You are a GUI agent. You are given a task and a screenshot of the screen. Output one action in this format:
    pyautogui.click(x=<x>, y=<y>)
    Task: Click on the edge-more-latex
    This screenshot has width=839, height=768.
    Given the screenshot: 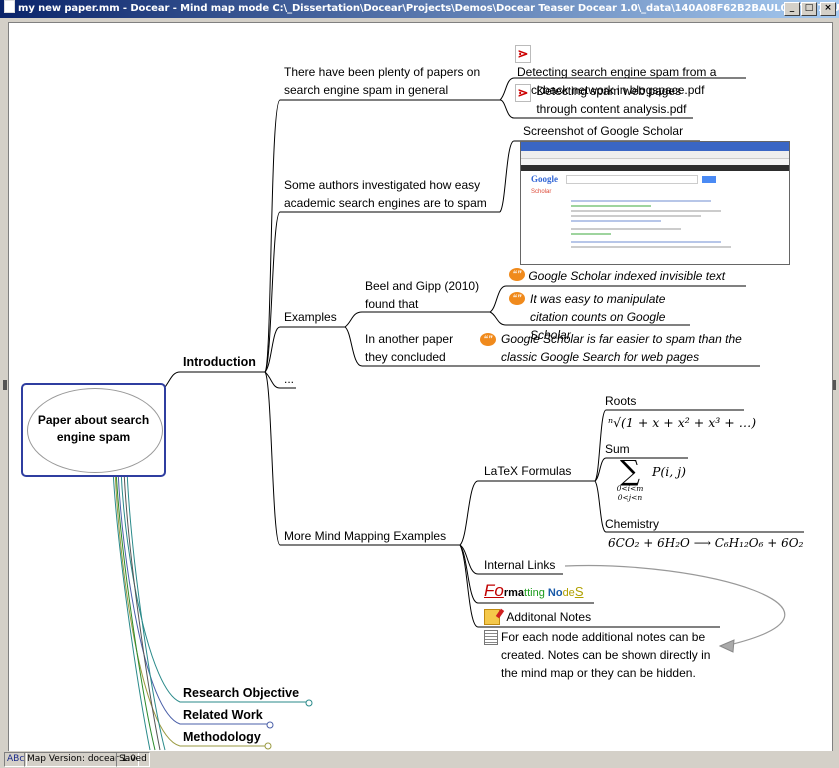 What is the action you would take?
    pyautogui.click(x=527, y=513)
    